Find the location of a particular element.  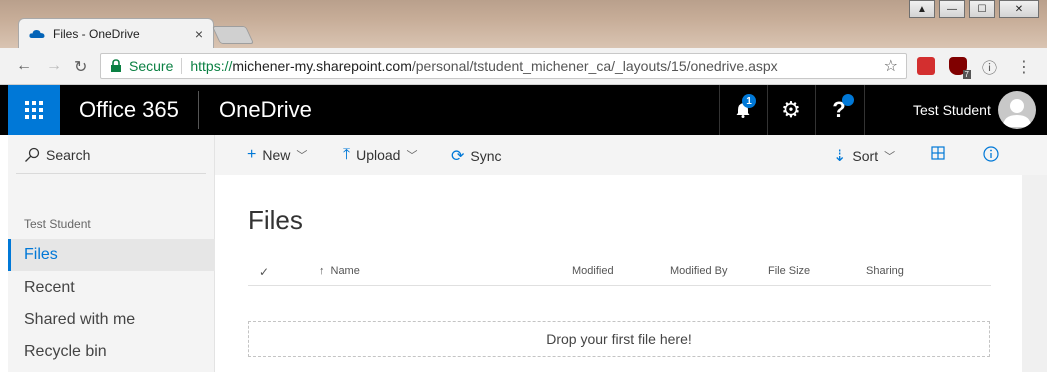

notifications-button: 1 is located at coordinates (742, 110).